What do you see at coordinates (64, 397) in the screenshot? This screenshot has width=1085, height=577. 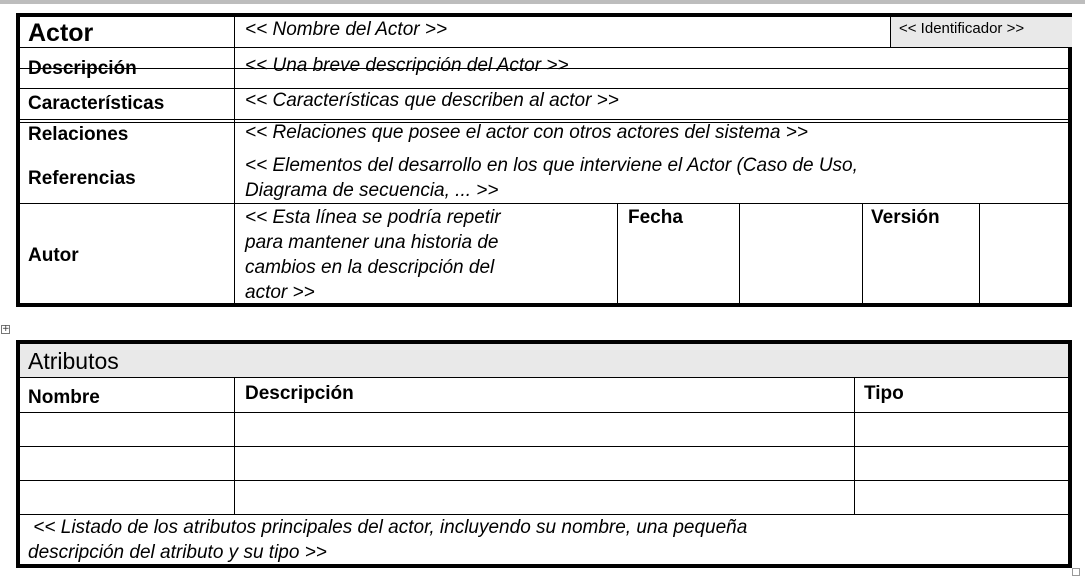 I see `column-header-name: Nombre` at bounding box center [64, 397].